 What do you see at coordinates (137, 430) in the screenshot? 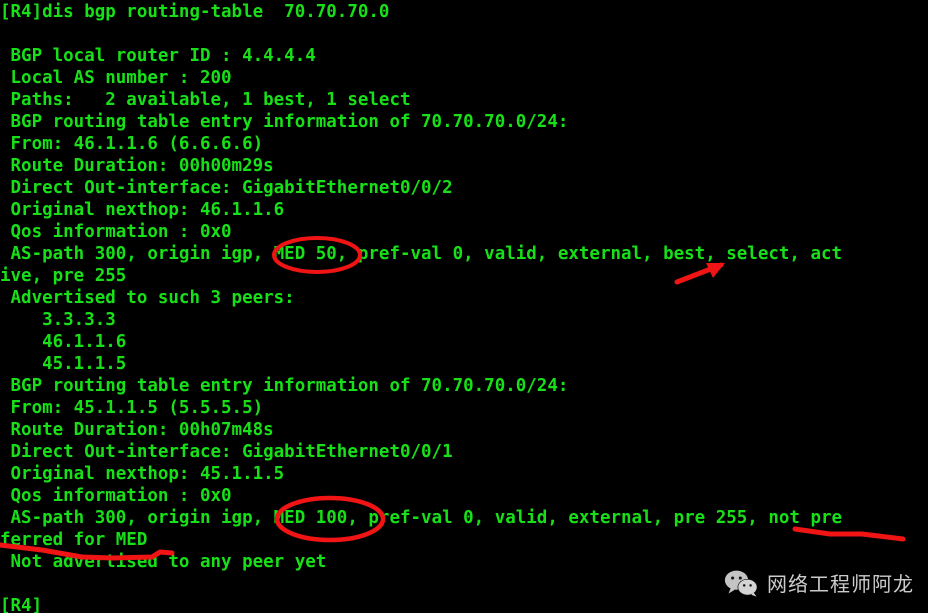
I see `terminal-line: Route Duration: 00h07m48s` at bounding box center [137, 430].